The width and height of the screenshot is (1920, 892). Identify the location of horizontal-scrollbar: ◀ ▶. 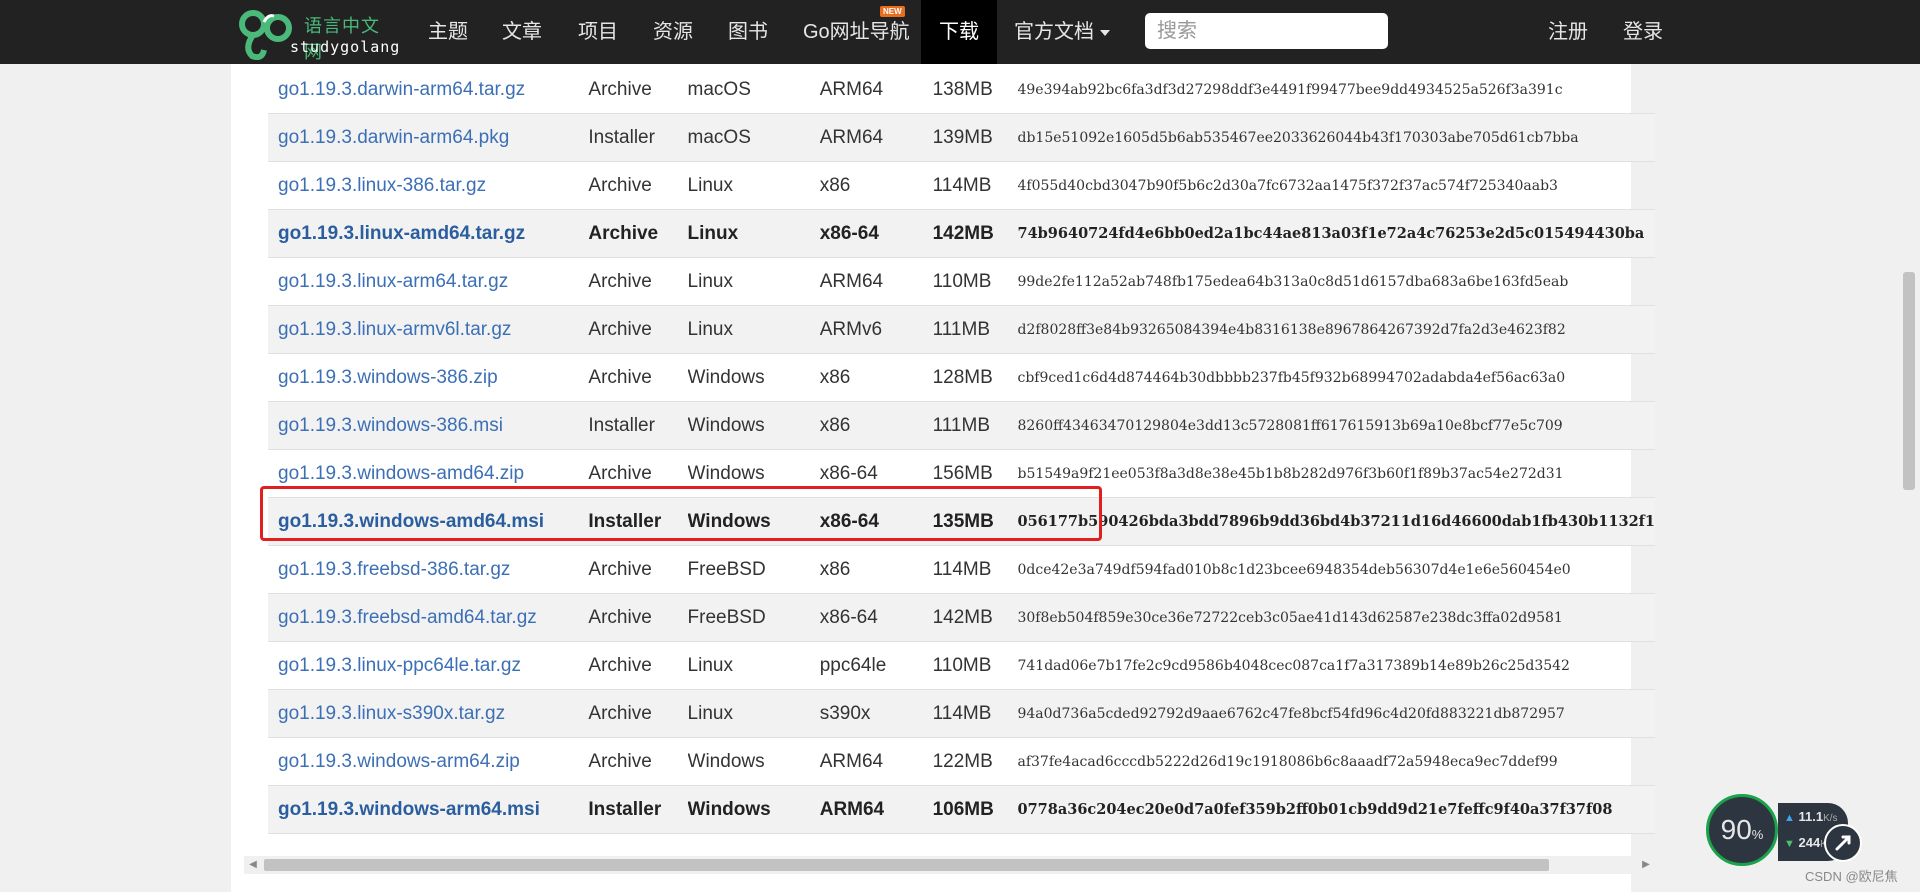
(949, 865).